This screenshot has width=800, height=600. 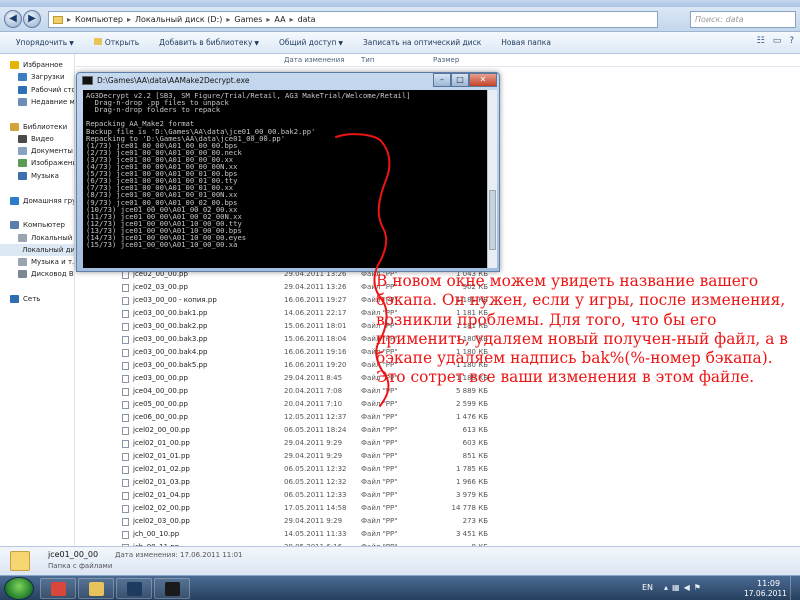 I want to click on column-type: Тип, so click(x=367, y=60).